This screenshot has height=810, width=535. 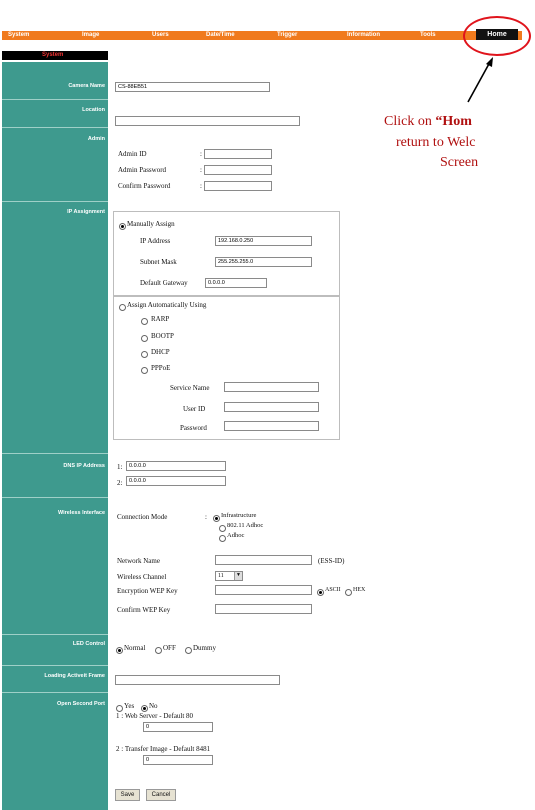 What do you see at coordinates (216, 518) in the screenshot?
I see `infrastructure-radio` at bounding box center [216, 518].